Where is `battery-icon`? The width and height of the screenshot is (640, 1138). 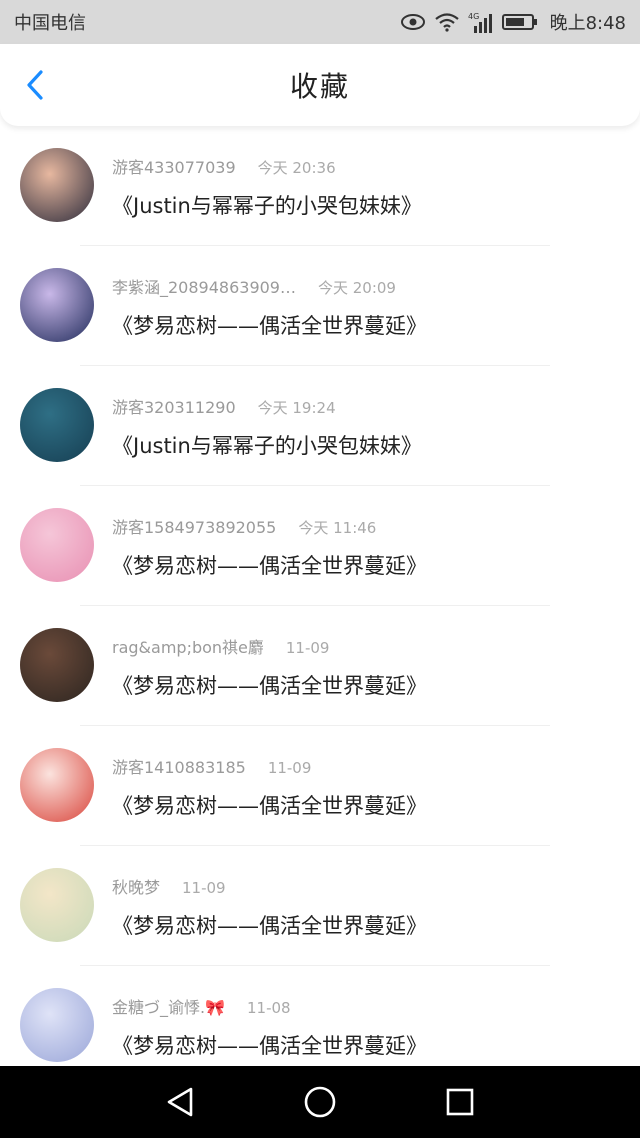 battery-icon is located at coordinates (519, 22).